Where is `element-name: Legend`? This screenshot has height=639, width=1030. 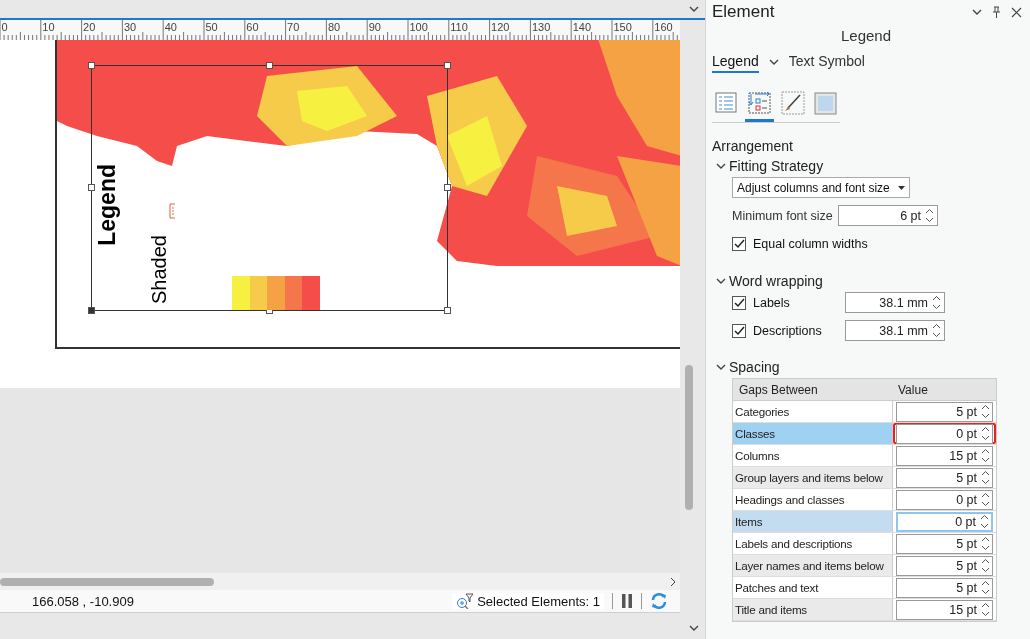 element-name: Legend is located at coordinates (866, 36).